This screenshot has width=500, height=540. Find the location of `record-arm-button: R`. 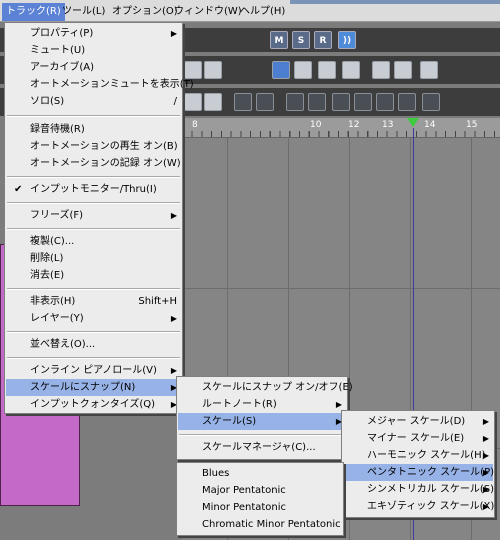

record-arm-button: R is located at coordinates (323, 40).